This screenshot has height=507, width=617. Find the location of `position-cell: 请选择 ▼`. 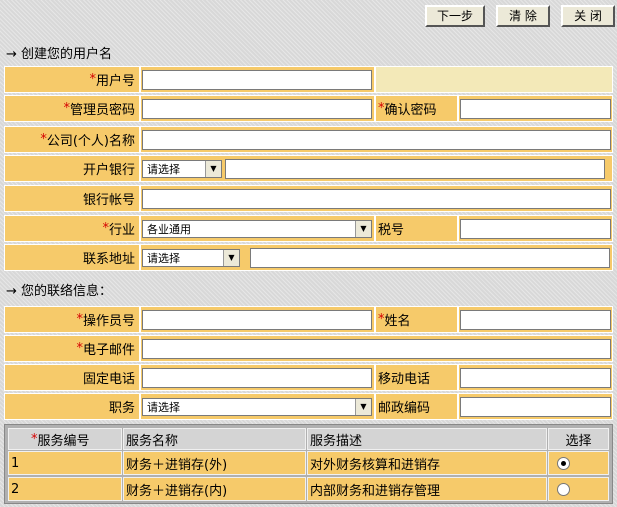

position-cell: 请选择 ▼ is located at coordinates (257, 406).